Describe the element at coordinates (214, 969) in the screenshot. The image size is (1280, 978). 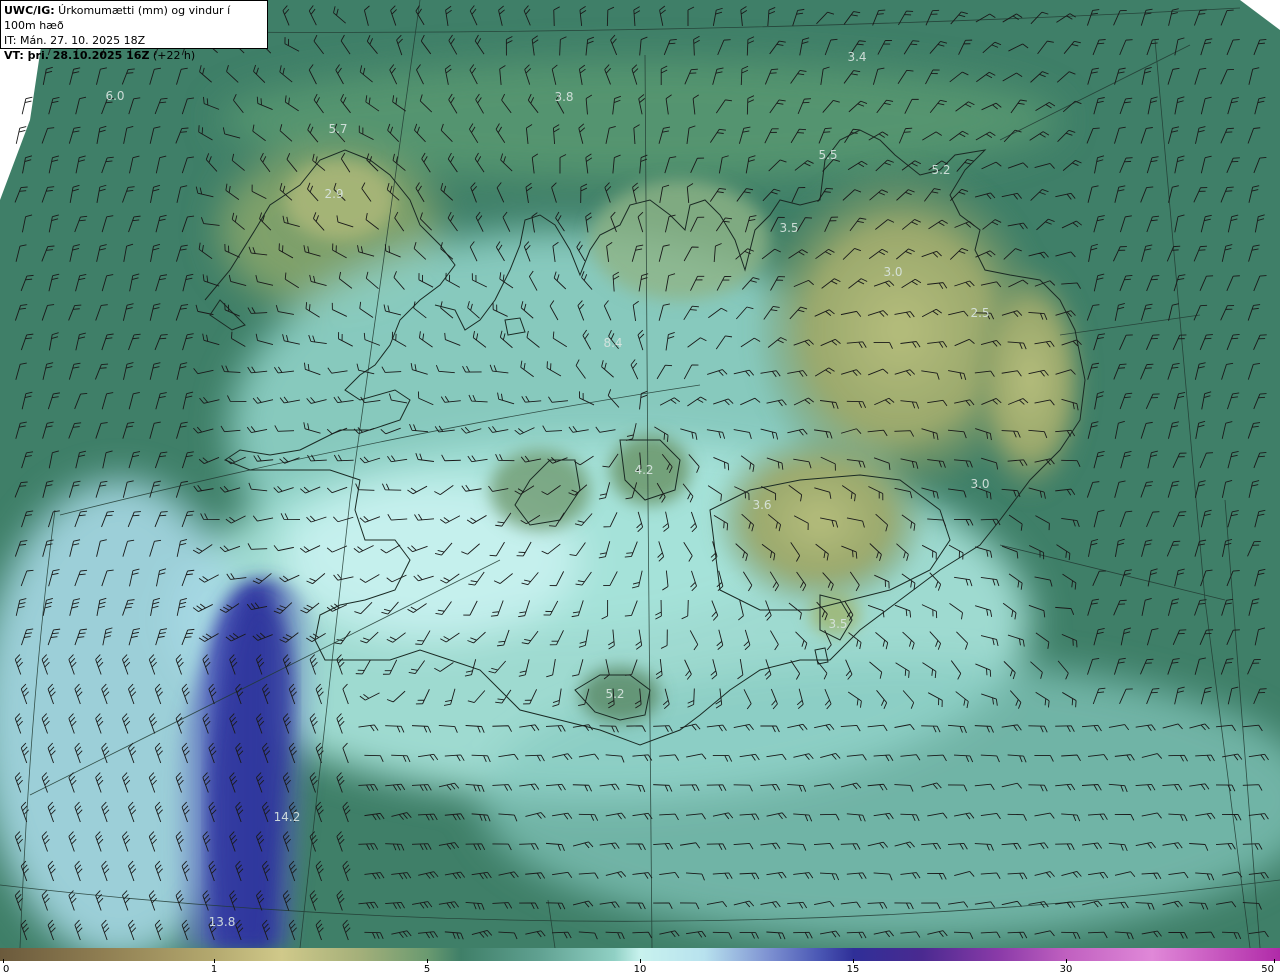
I see `colorbar-tick-label: 1` at that location.